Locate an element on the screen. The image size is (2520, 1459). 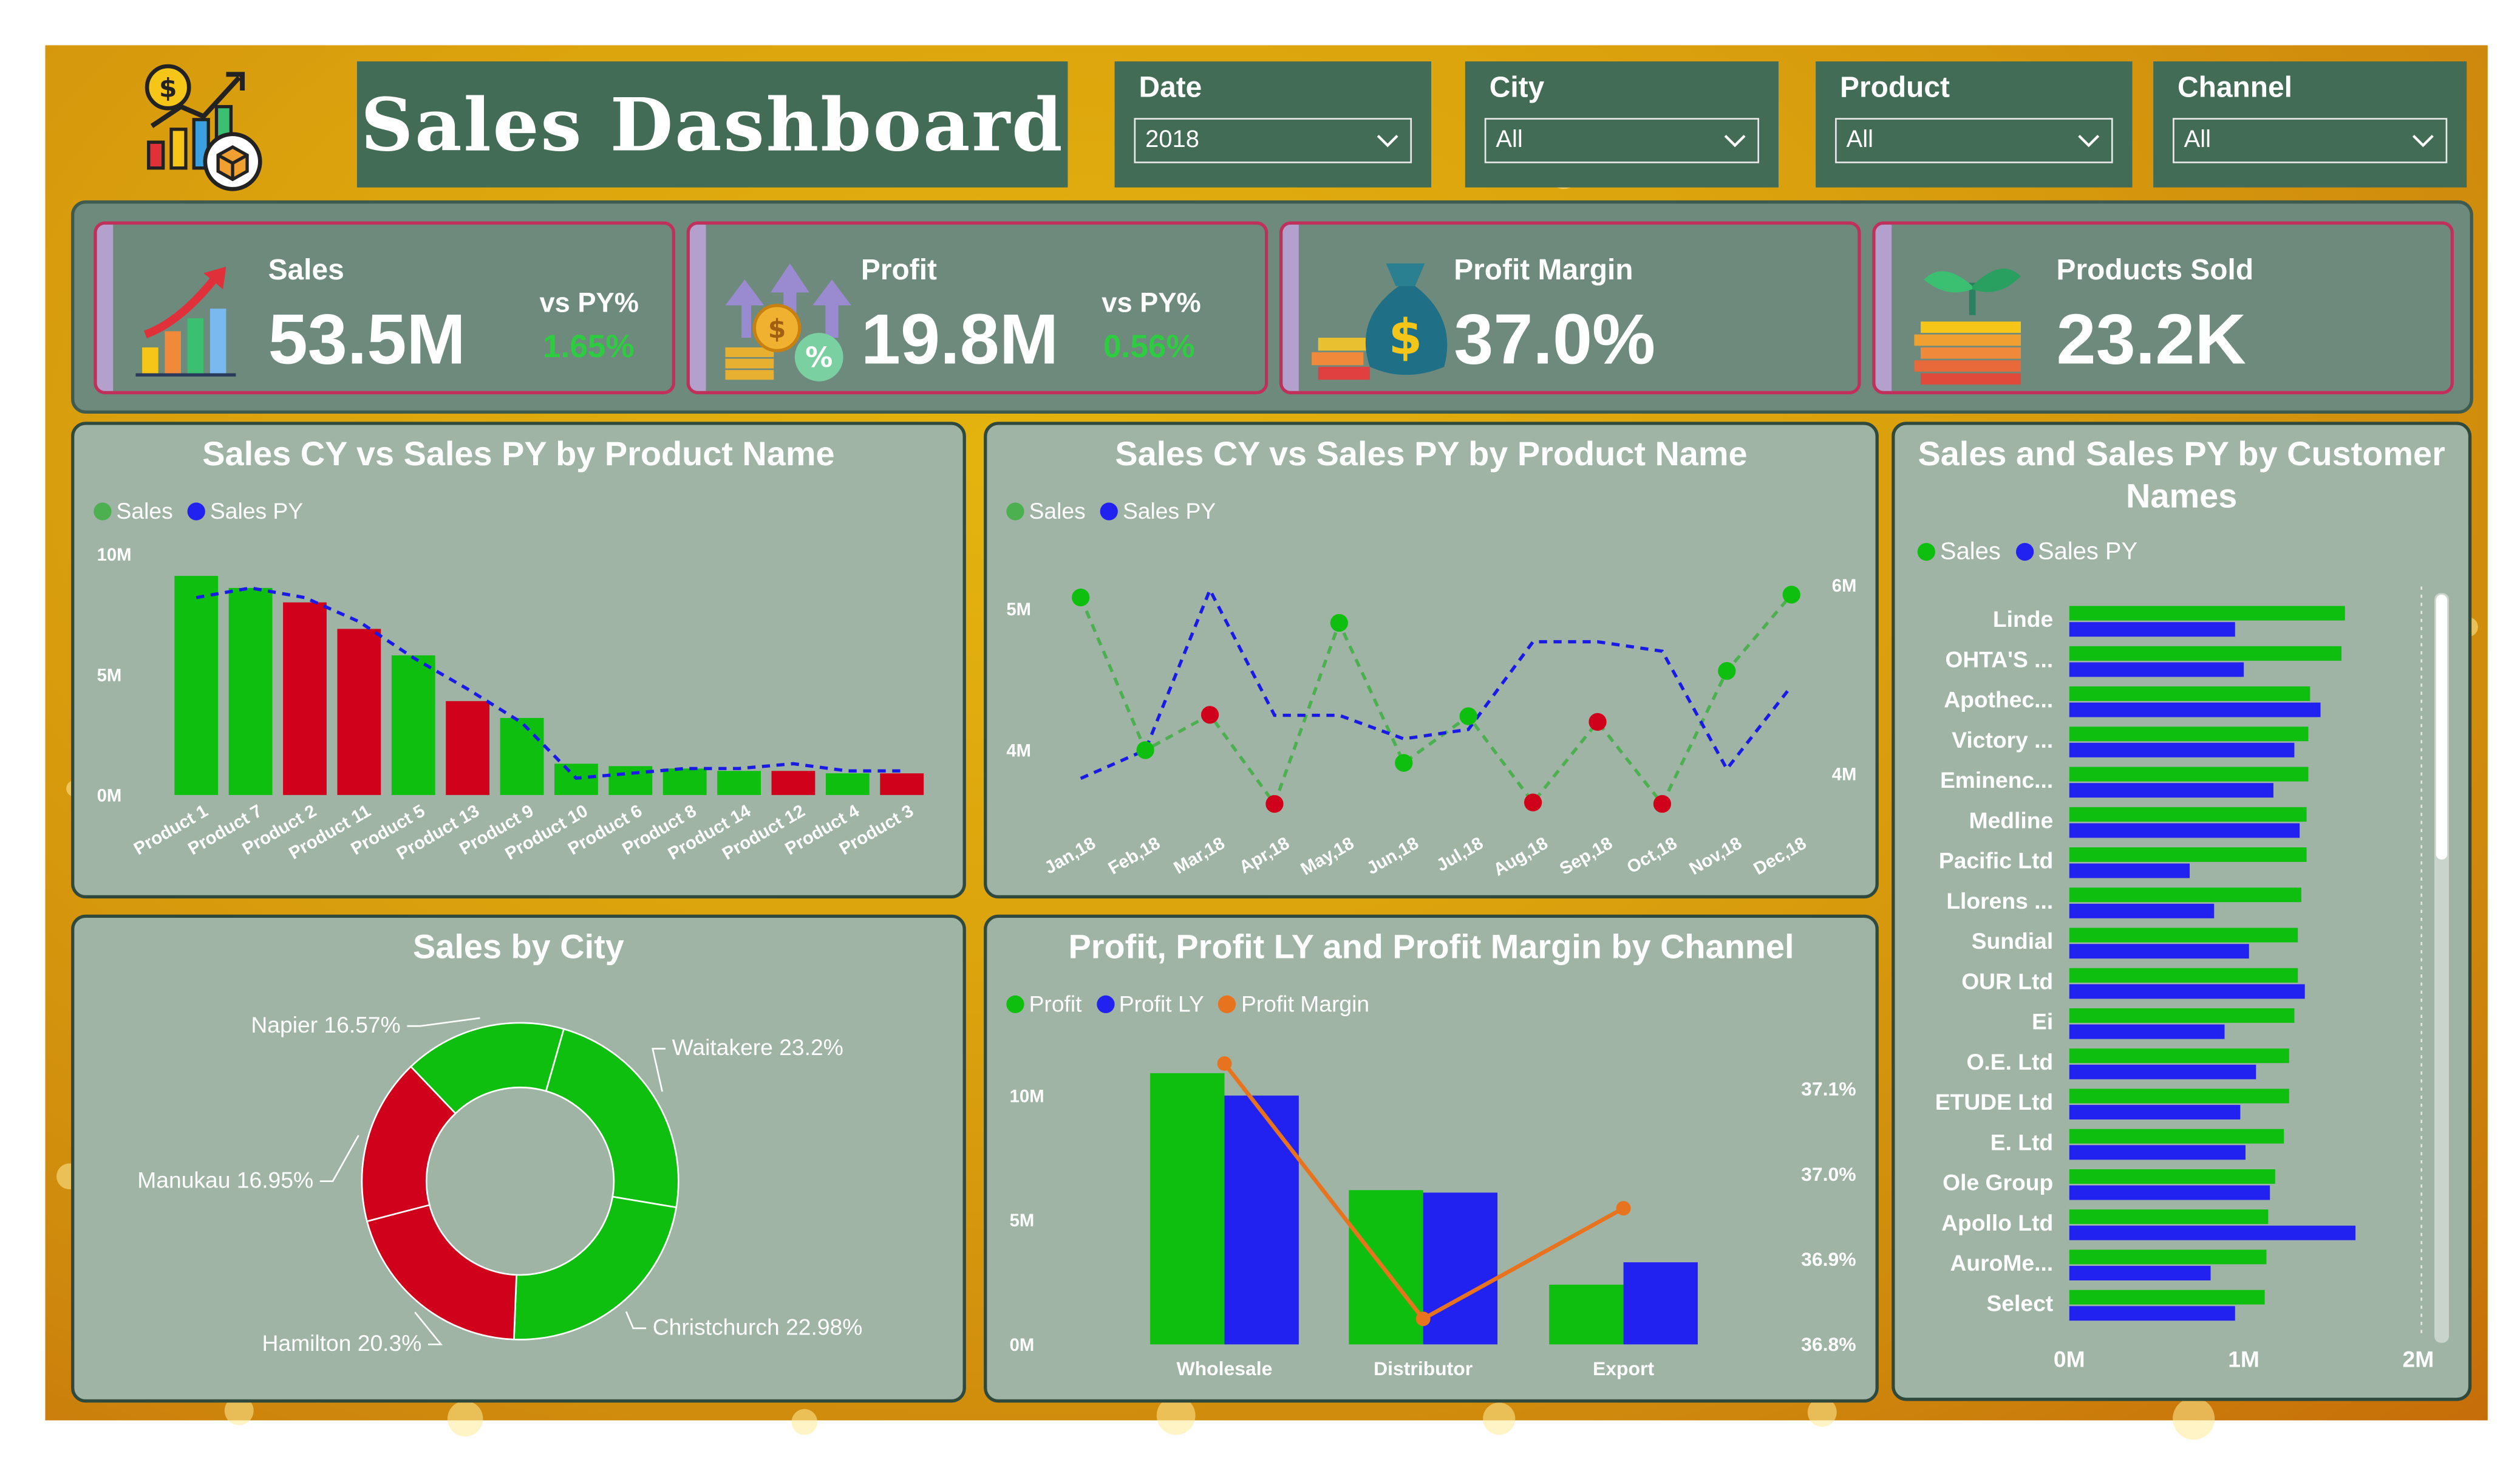
kpi-value: 53.5M is located at coordinates (367, 340).